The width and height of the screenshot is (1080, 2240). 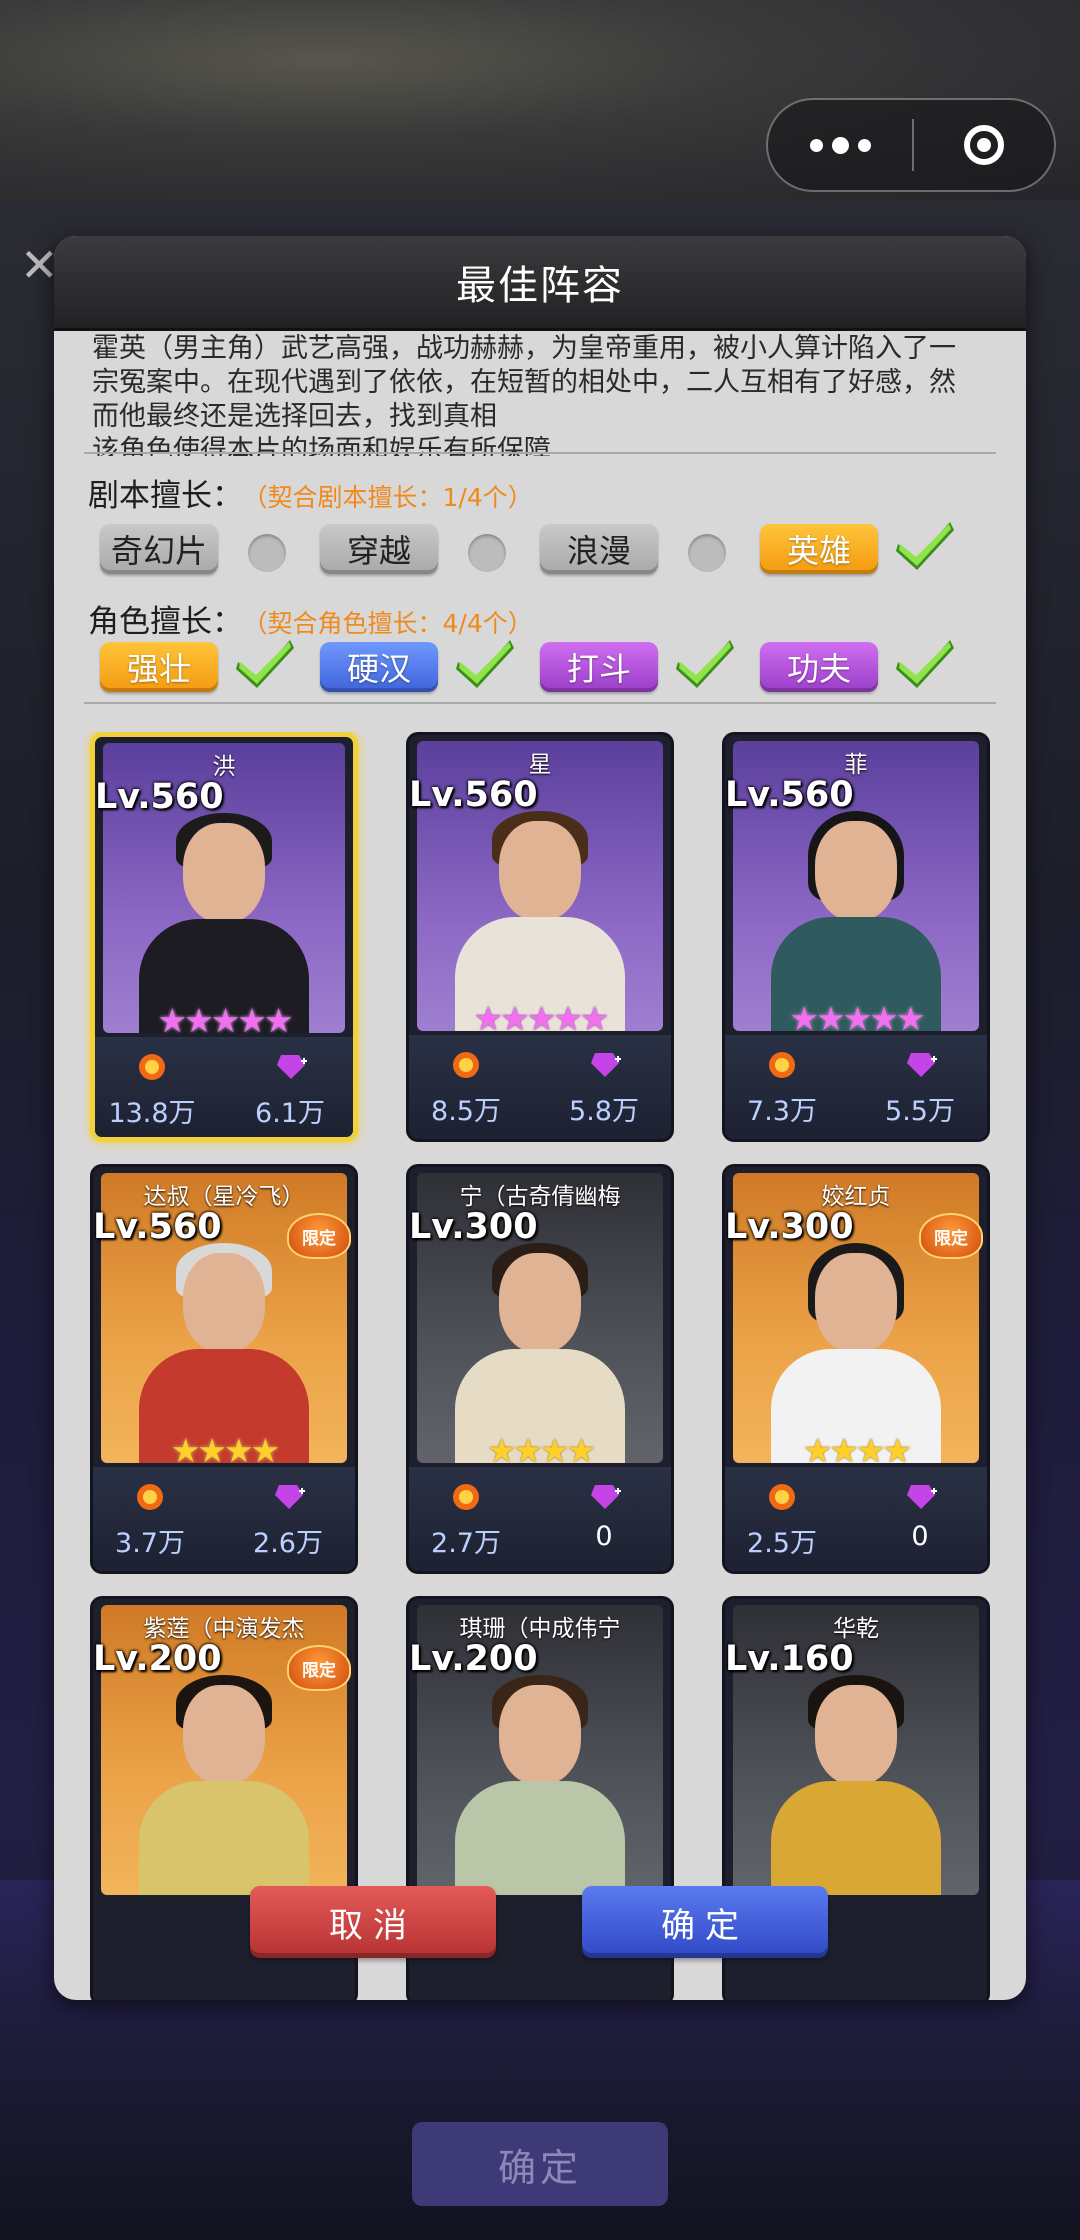 What do you see at coordinates (524, 348) in the screenshot?
I see `story-line: 霍英（男主角）武艺高强，战功赫赫，为皇帝重用，被小人算计陷入了一` at bounding box center [524, 348].